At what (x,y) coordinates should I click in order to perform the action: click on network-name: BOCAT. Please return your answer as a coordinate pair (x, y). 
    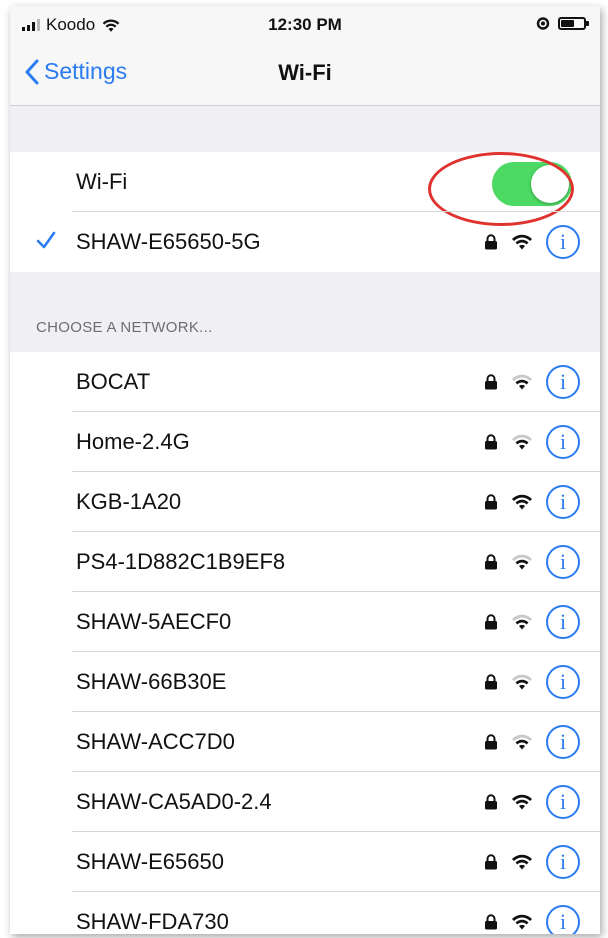
    Looking at the image, I should click on (113, 381).